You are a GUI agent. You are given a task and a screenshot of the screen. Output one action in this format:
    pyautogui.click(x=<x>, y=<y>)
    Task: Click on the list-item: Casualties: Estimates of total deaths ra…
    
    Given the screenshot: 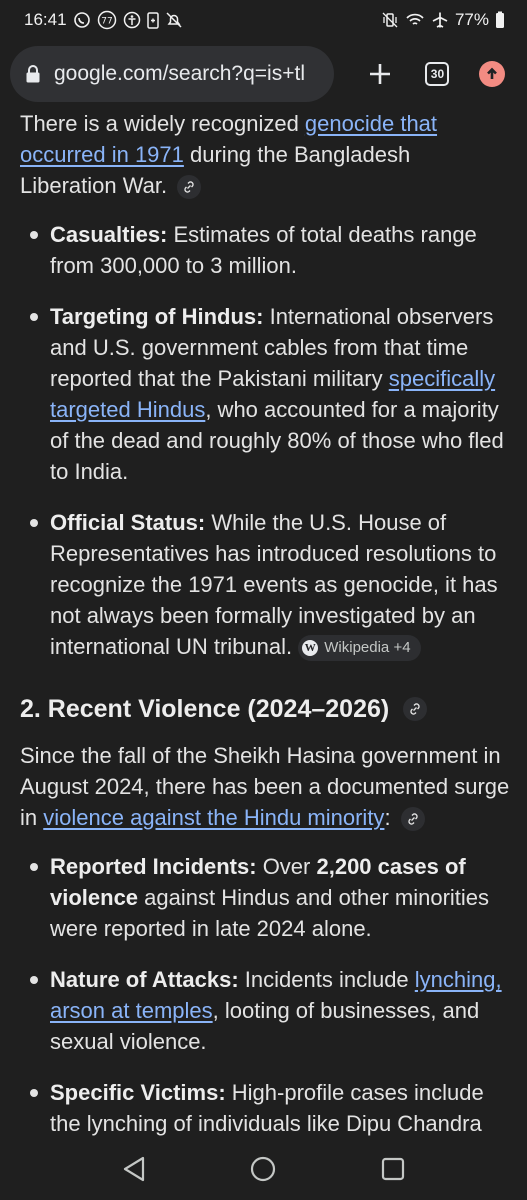 What is the action you would take?
    pyautogui.click(x=265, y=250)
    